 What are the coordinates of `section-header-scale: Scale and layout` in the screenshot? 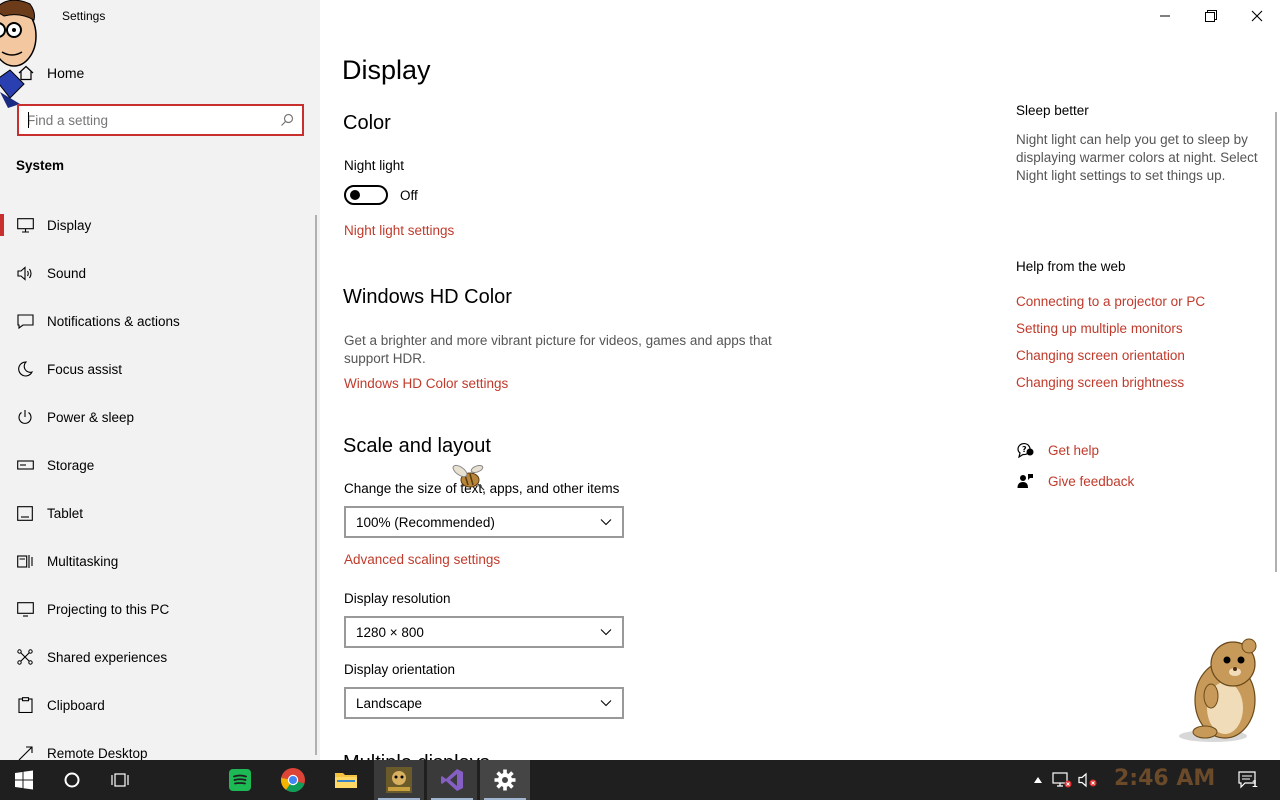 It's located at (417, 446).